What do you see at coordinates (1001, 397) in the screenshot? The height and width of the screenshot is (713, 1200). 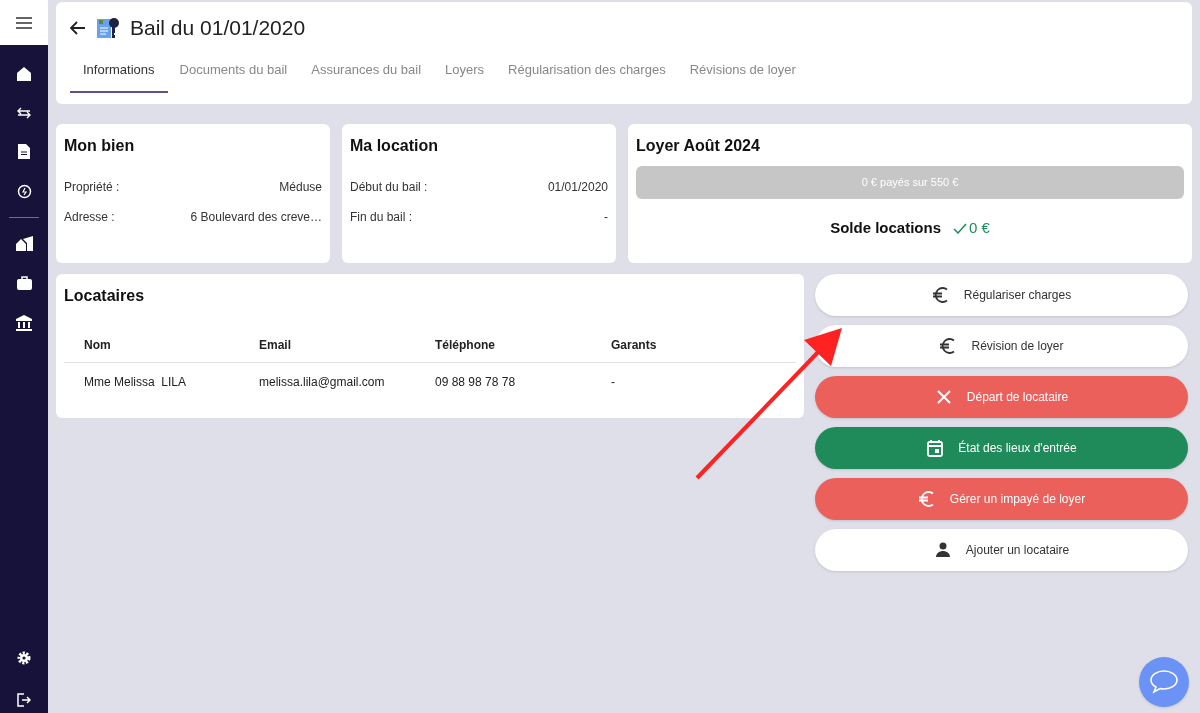 I see `action-button: Départ de locataire` at bounding box center [1001, 397].